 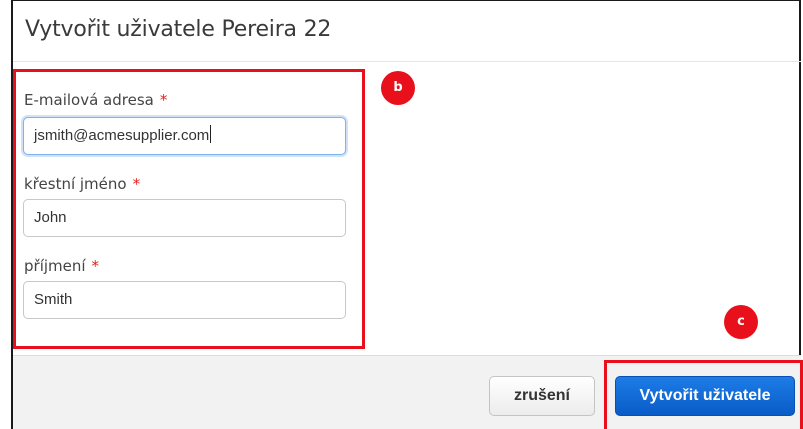 I want to click on last-name-field: Smith, so click(x=184, y=300).